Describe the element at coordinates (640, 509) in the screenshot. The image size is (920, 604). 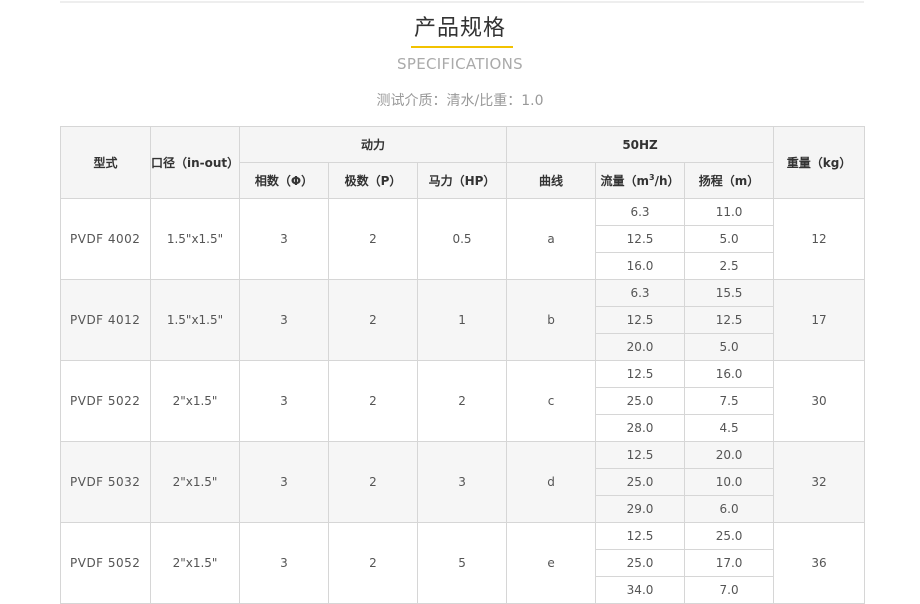
I see `cell-flow: 29.0` at that location.